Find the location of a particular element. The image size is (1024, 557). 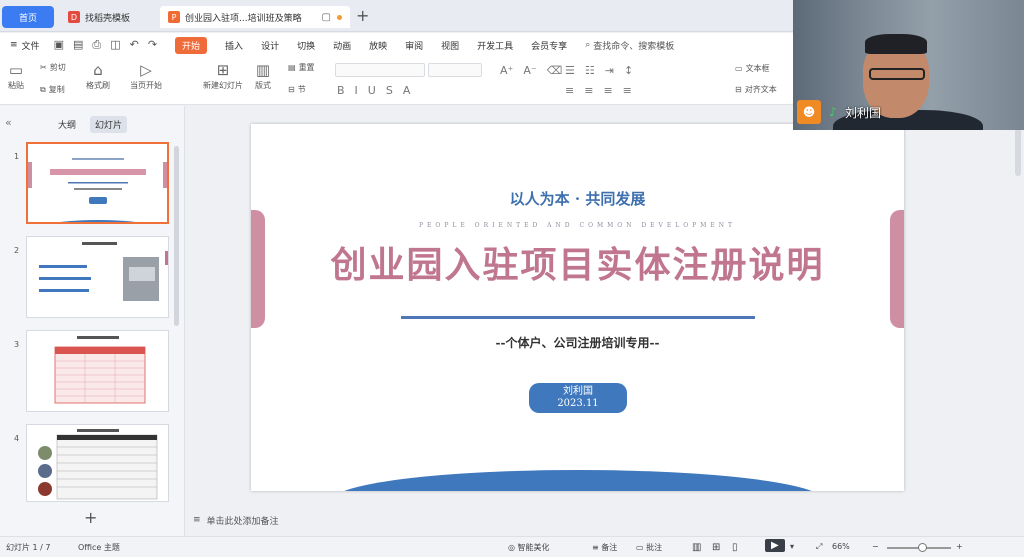

copy-button: ⧉ 复制 is located at coordinates (52, 89).